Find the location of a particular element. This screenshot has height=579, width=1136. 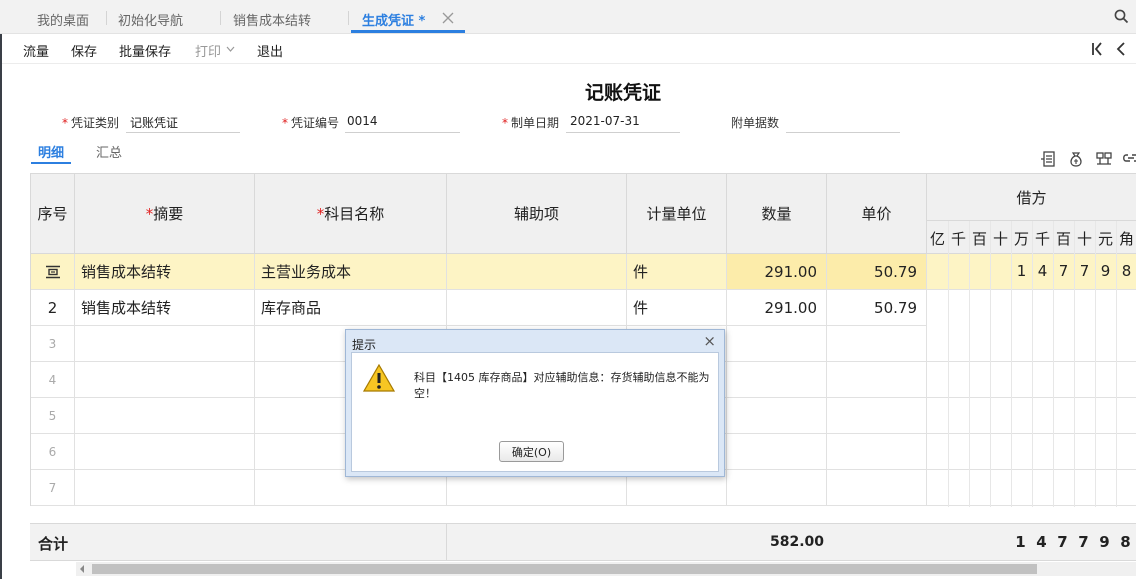

row-1-aux is located at coordinates (537, 272).